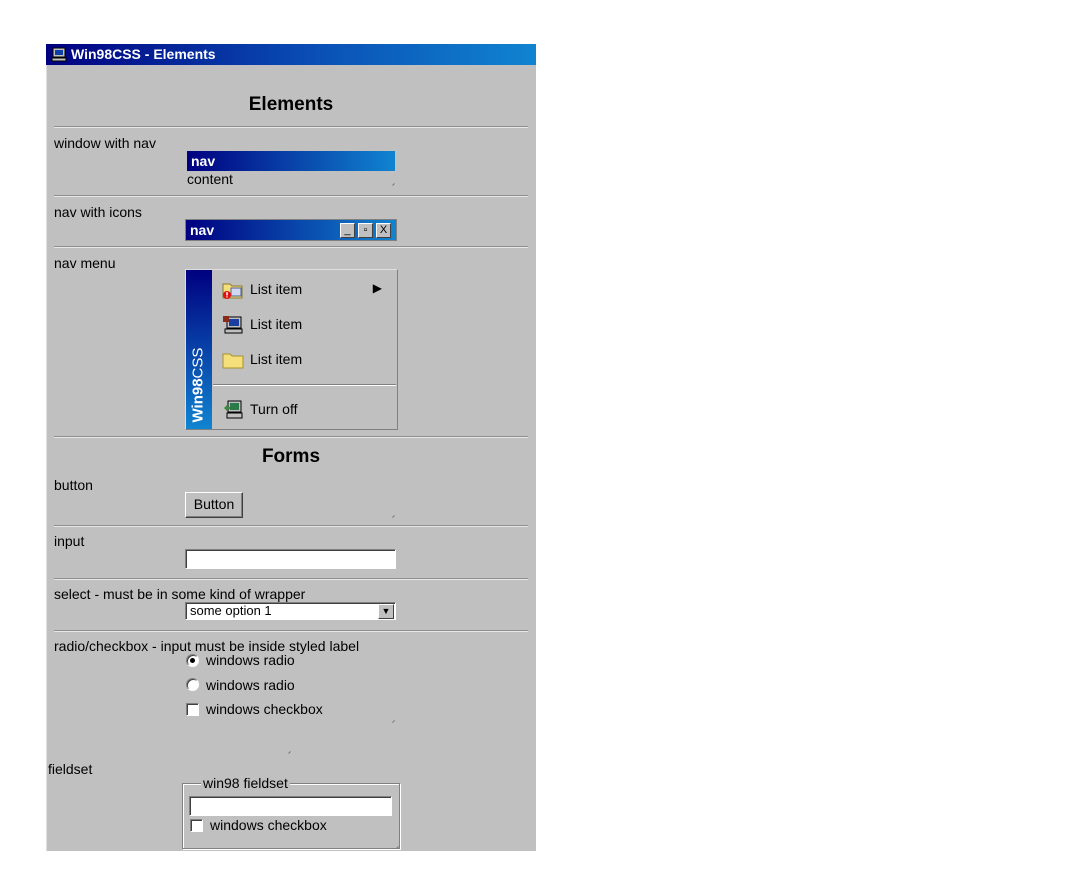 The height and width of the screenshot is (894, 1073). I want to click on maximize-button: ▫, so click(365, 230).